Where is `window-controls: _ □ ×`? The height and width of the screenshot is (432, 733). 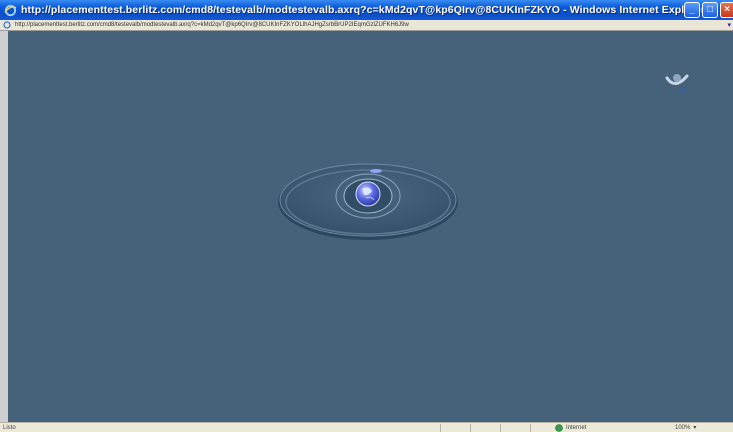 window-controls: _ □ × is located at coordinates (708, 10).